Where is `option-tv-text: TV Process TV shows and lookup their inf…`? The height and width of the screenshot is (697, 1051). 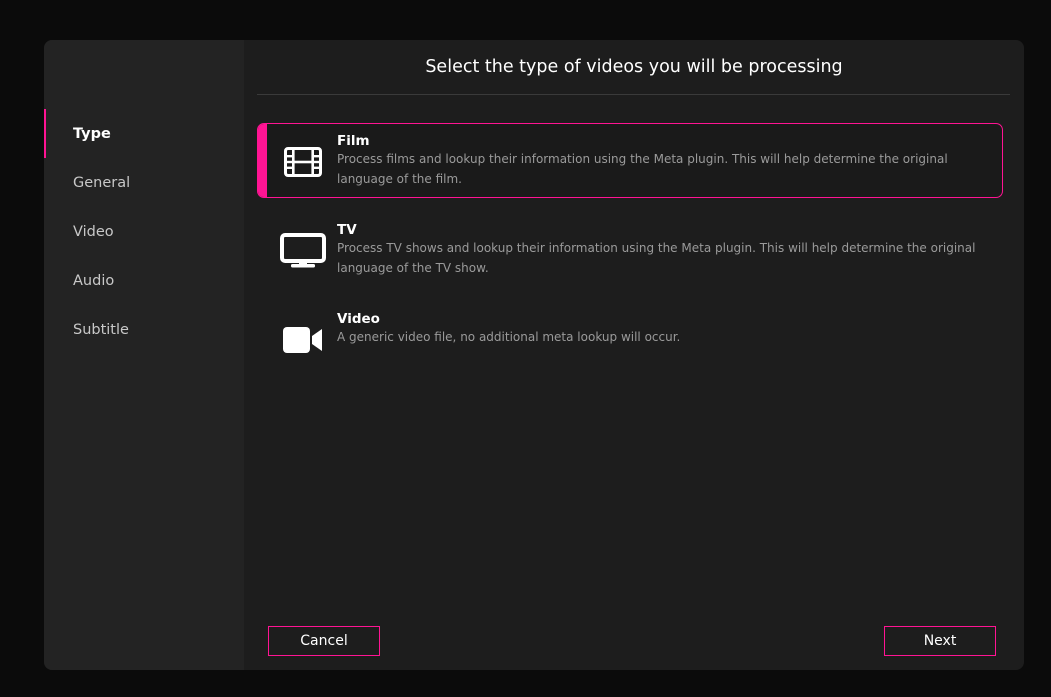 option-tv-text: TV Process TV shows and lookup their inf… is located at coordinates (662, 250).